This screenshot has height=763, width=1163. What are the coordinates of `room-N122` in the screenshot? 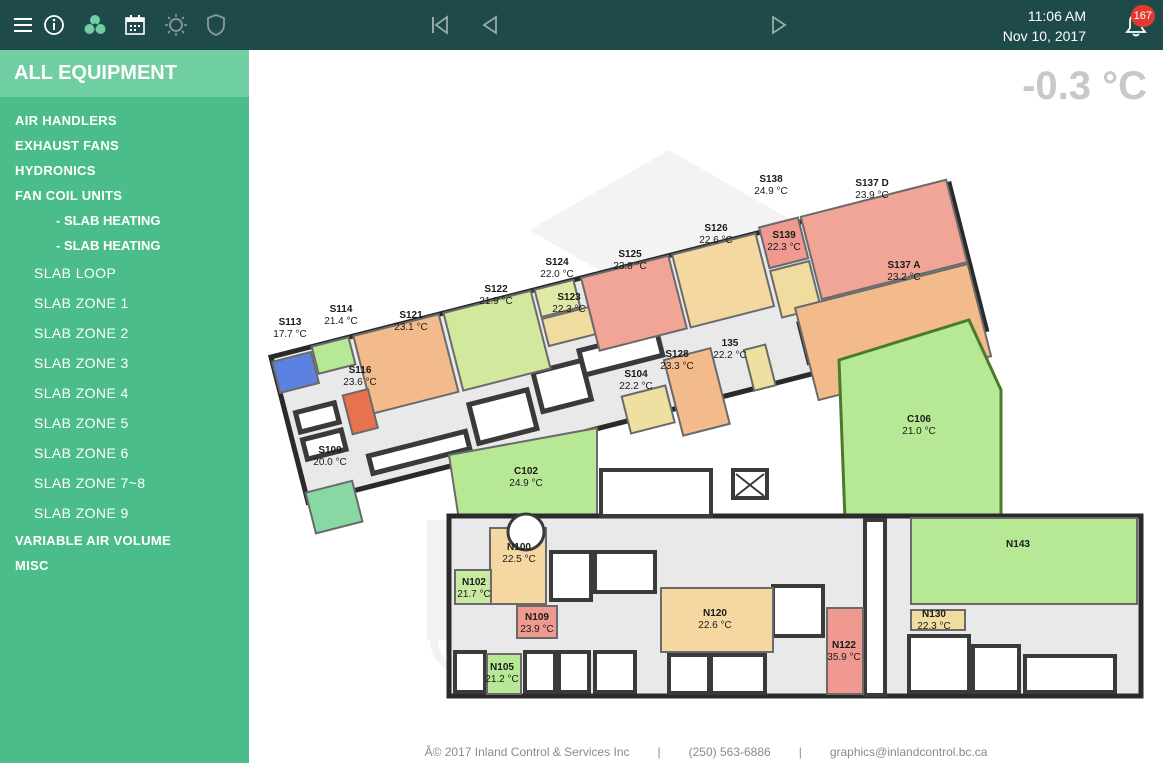 It's located at (845, 651).